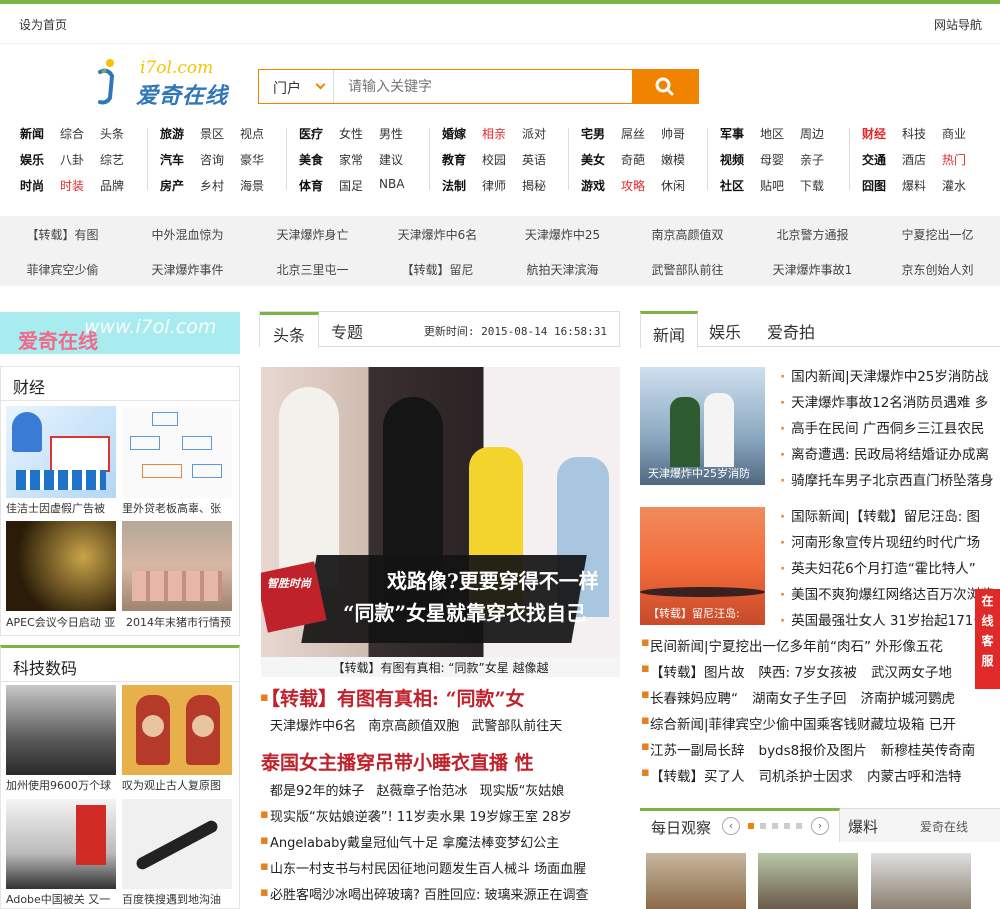  I want to click on sub-link: 现实版“灰姑娘, so click(522, 791).